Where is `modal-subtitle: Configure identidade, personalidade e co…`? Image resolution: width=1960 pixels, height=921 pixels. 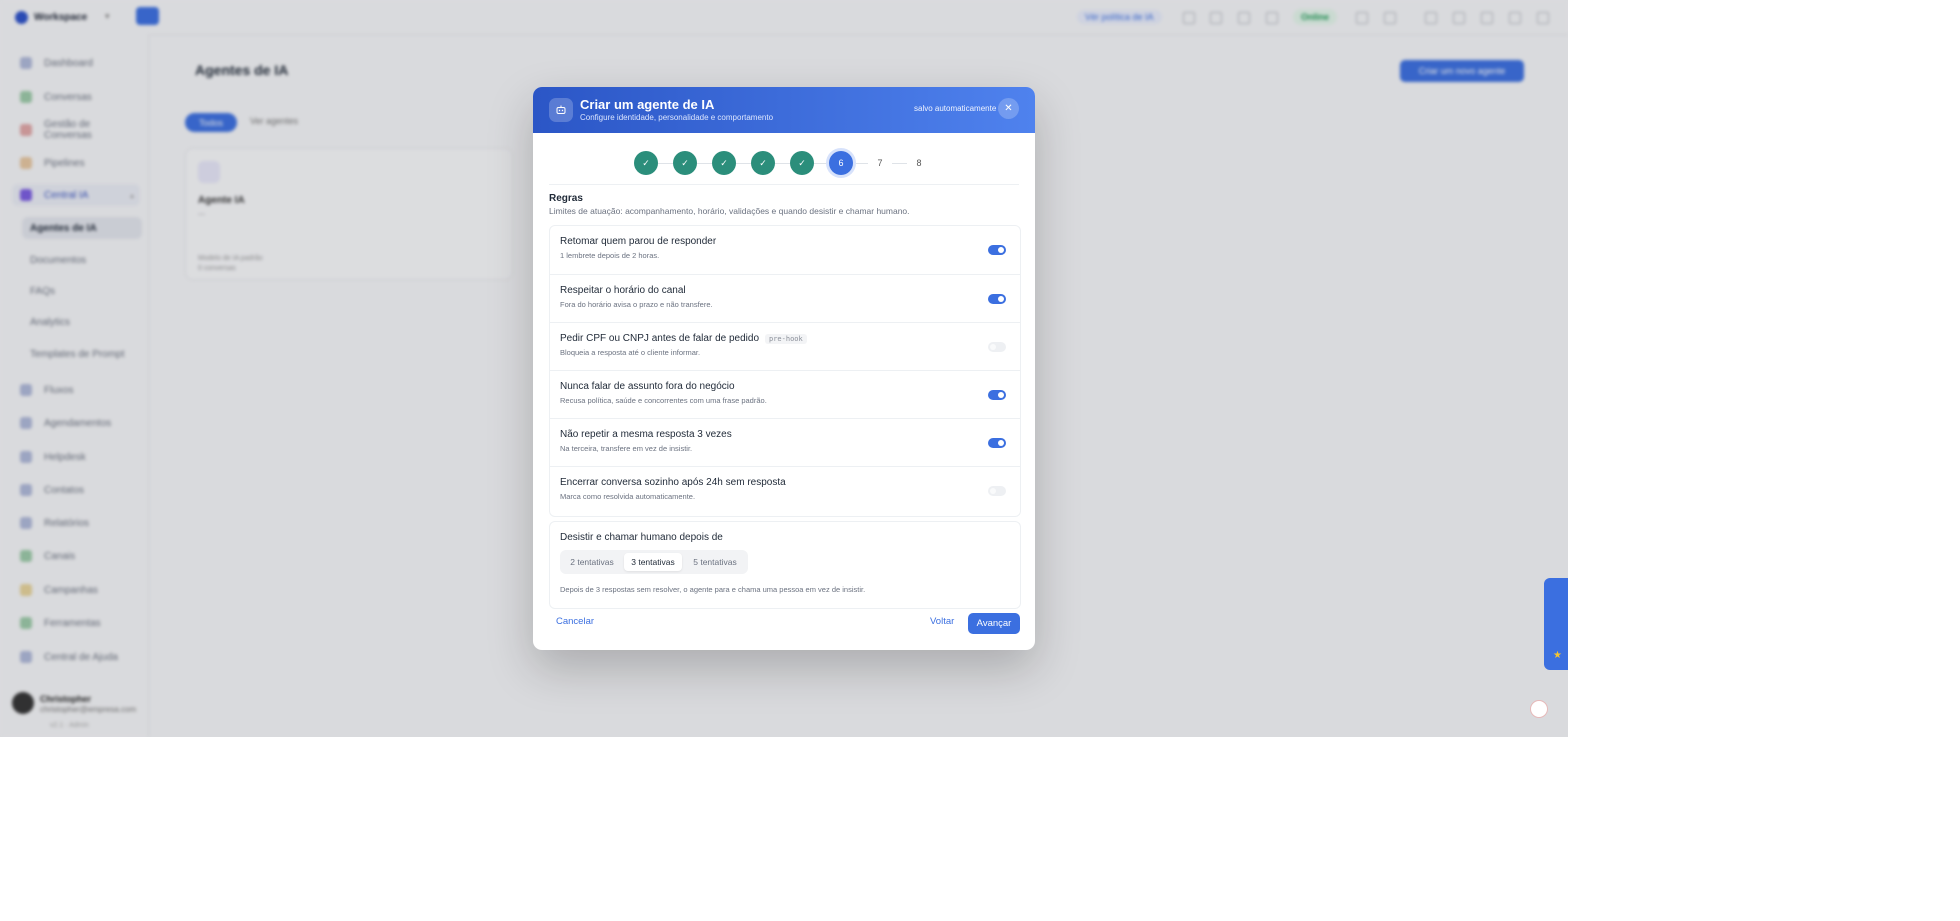 modal-subtitle: Configure identidade, personalidade e co… is located at coordinates (677, 117).